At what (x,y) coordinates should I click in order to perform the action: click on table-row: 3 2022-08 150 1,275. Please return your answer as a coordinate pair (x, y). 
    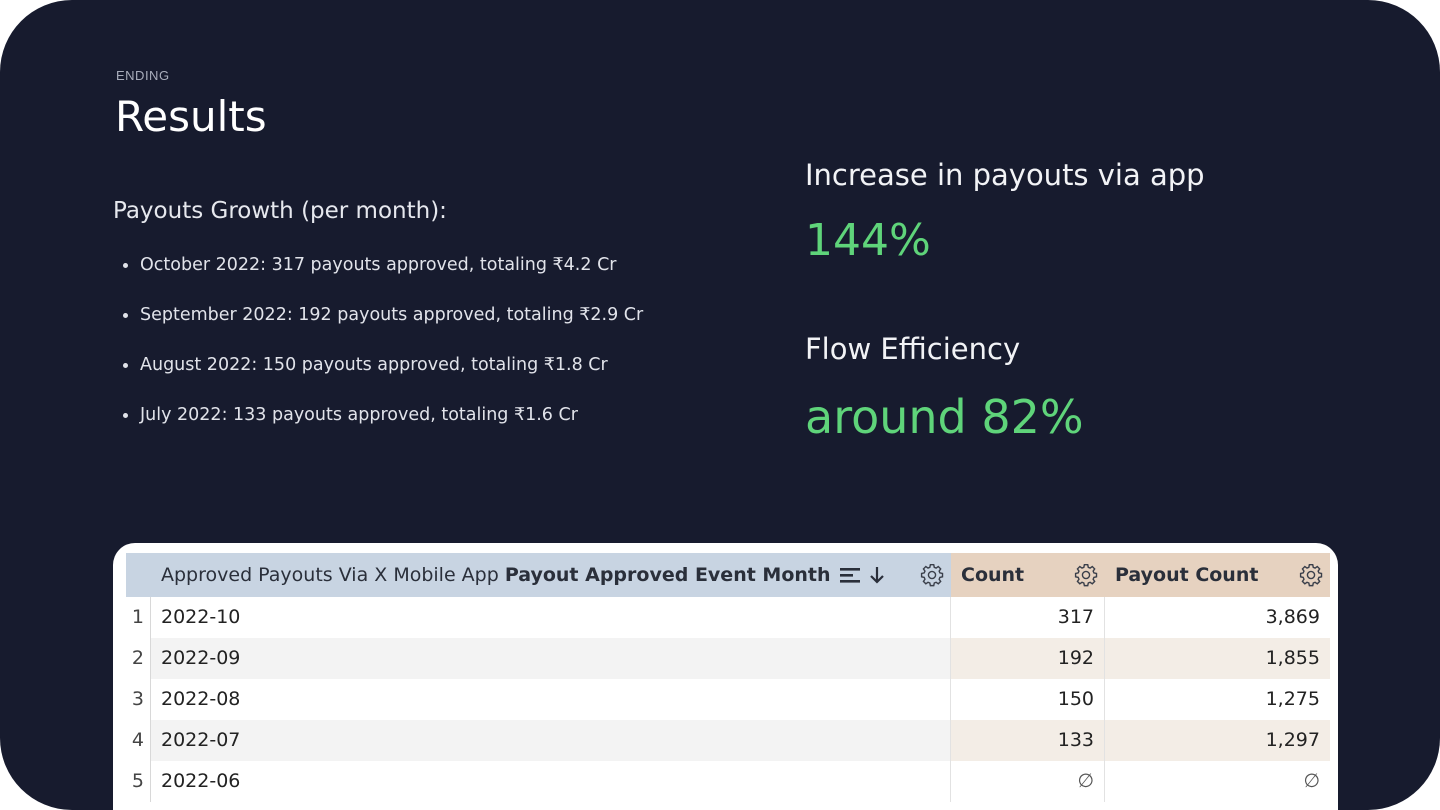
    Looking at the image, I should click on (728, 699).